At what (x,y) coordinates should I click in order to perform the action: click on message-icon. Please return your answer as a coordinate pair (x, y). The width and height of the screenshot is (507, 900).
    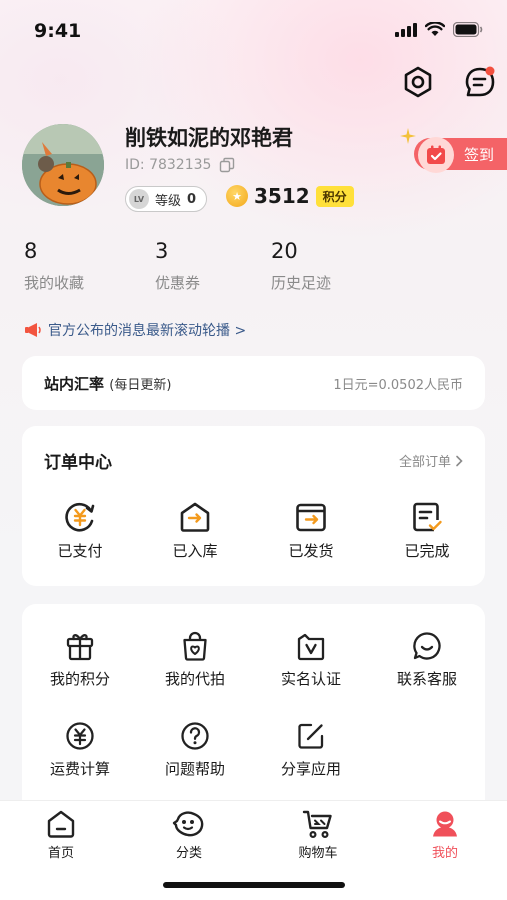
    Looking at the image, I should click on (480, 81).